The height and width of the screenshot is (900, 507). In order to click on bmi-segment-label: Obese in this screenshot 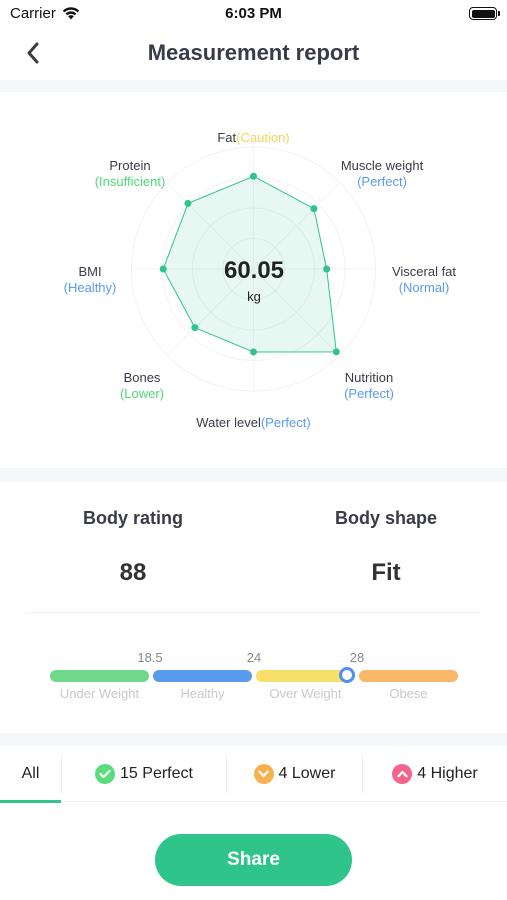, I will do `click(408, 693)`.